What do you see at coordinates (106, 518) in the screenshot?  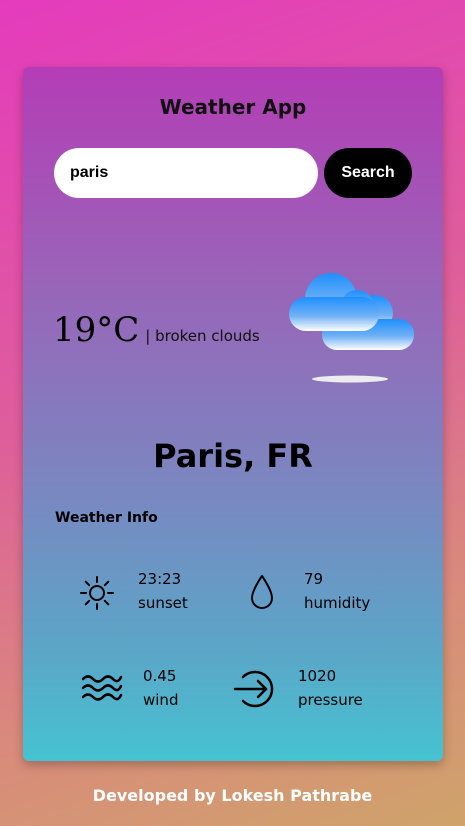 I see `weather-info-title: Weather Info` at bounding box center [106, 518].